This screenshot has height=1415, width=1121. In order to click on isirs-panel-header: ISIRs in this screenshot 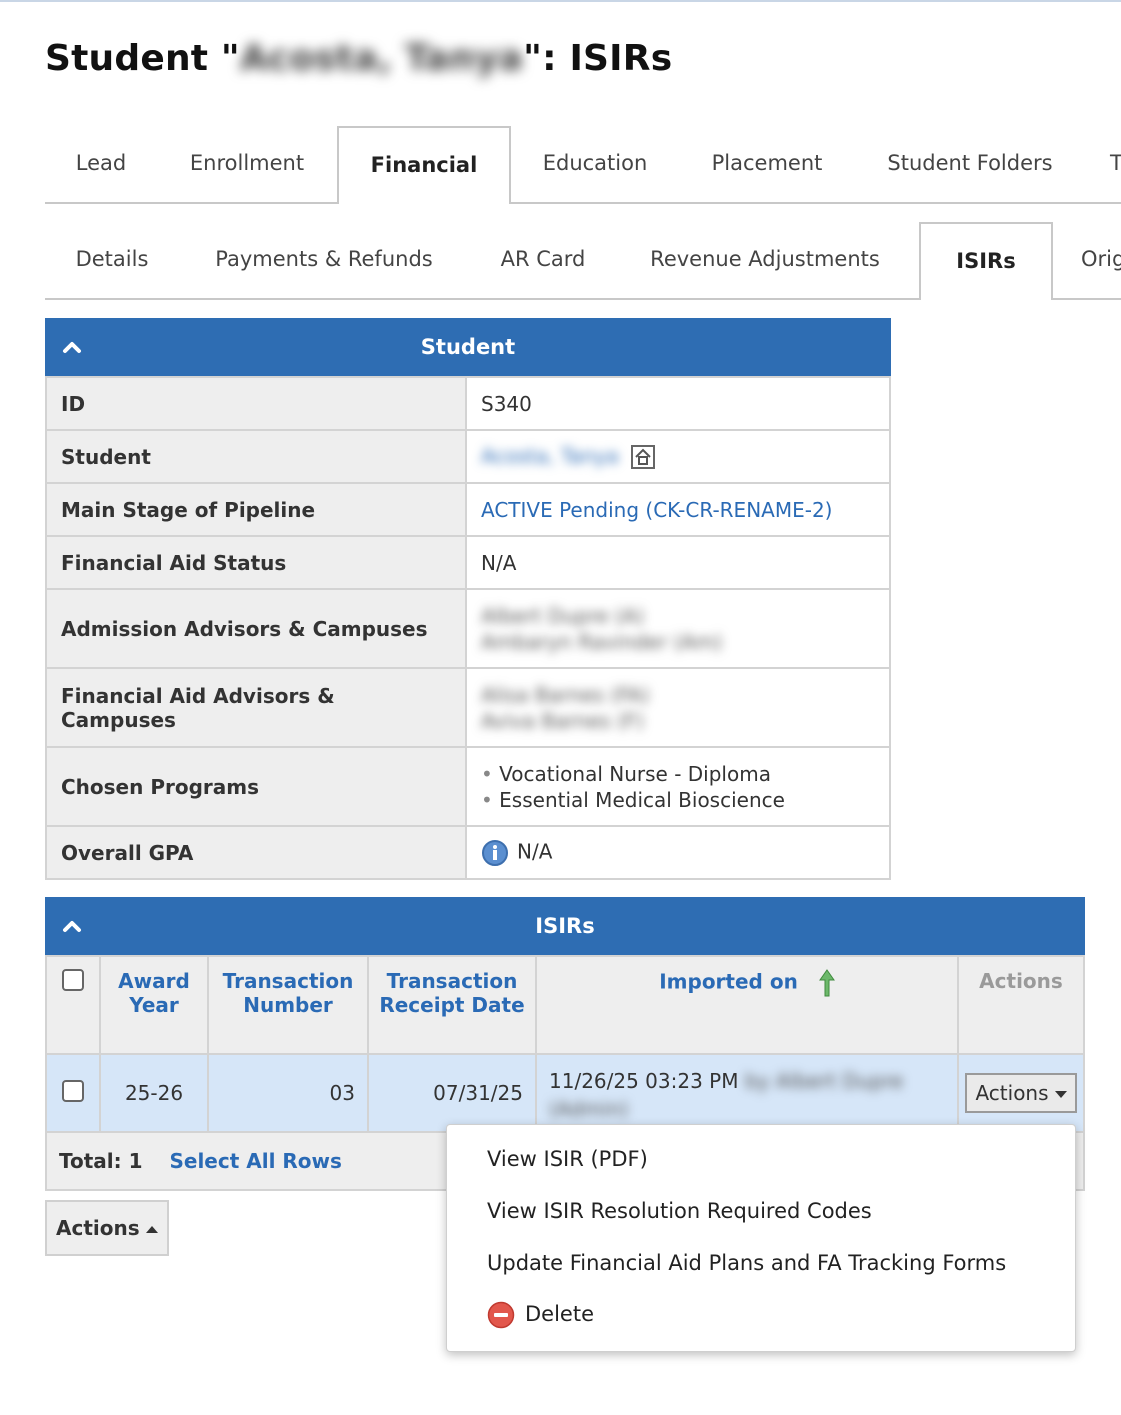, I will do `click(565, 926)`.